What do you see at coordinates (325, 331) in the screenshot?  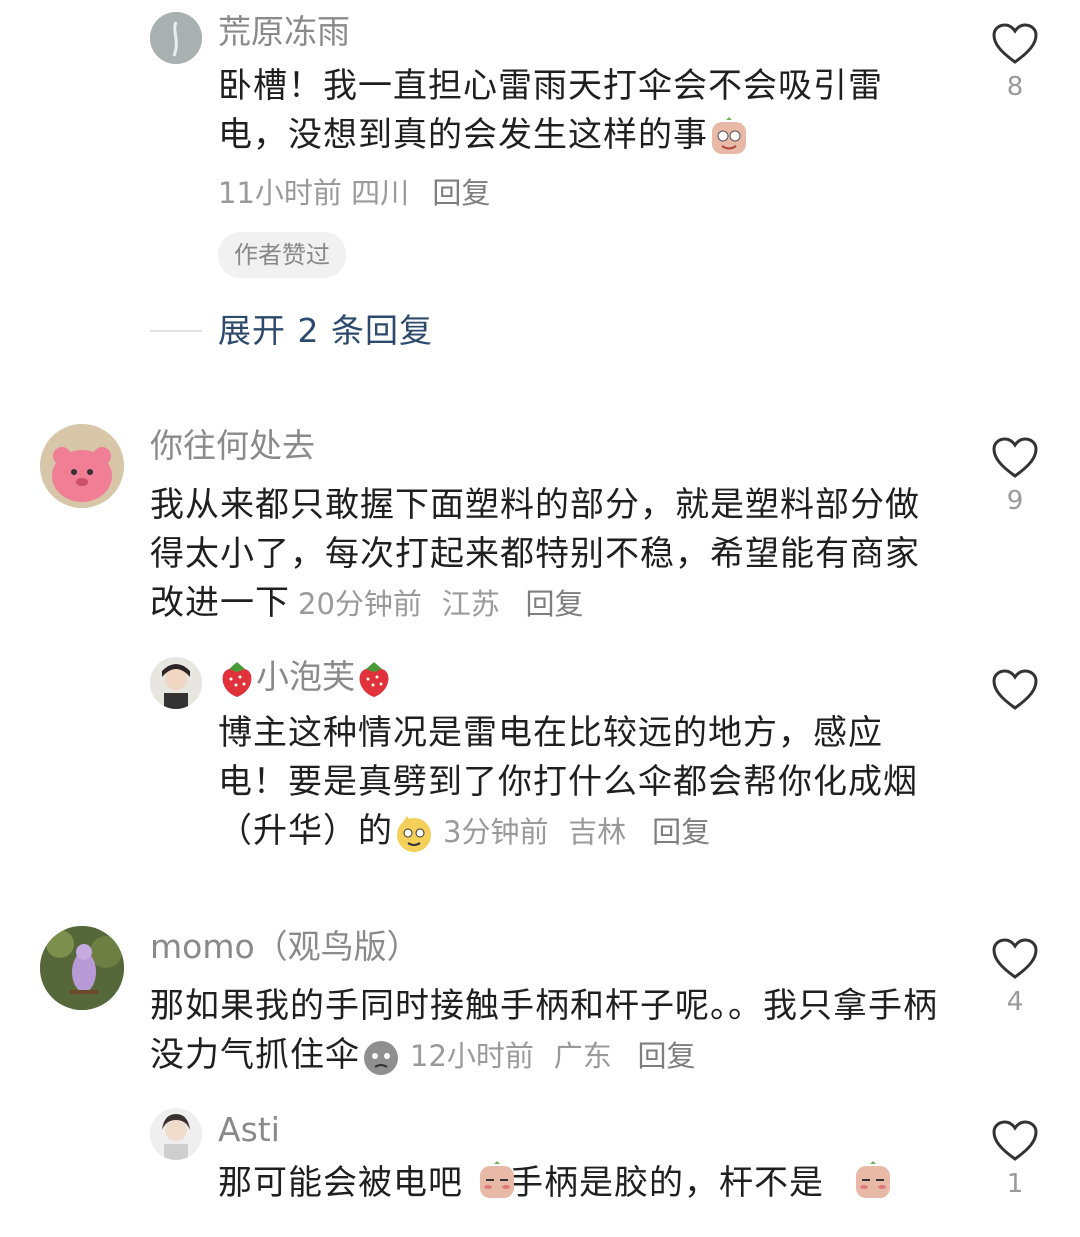 I see `expand-replies-button: 展开 2 条回复` at bounding box center [325, 331].